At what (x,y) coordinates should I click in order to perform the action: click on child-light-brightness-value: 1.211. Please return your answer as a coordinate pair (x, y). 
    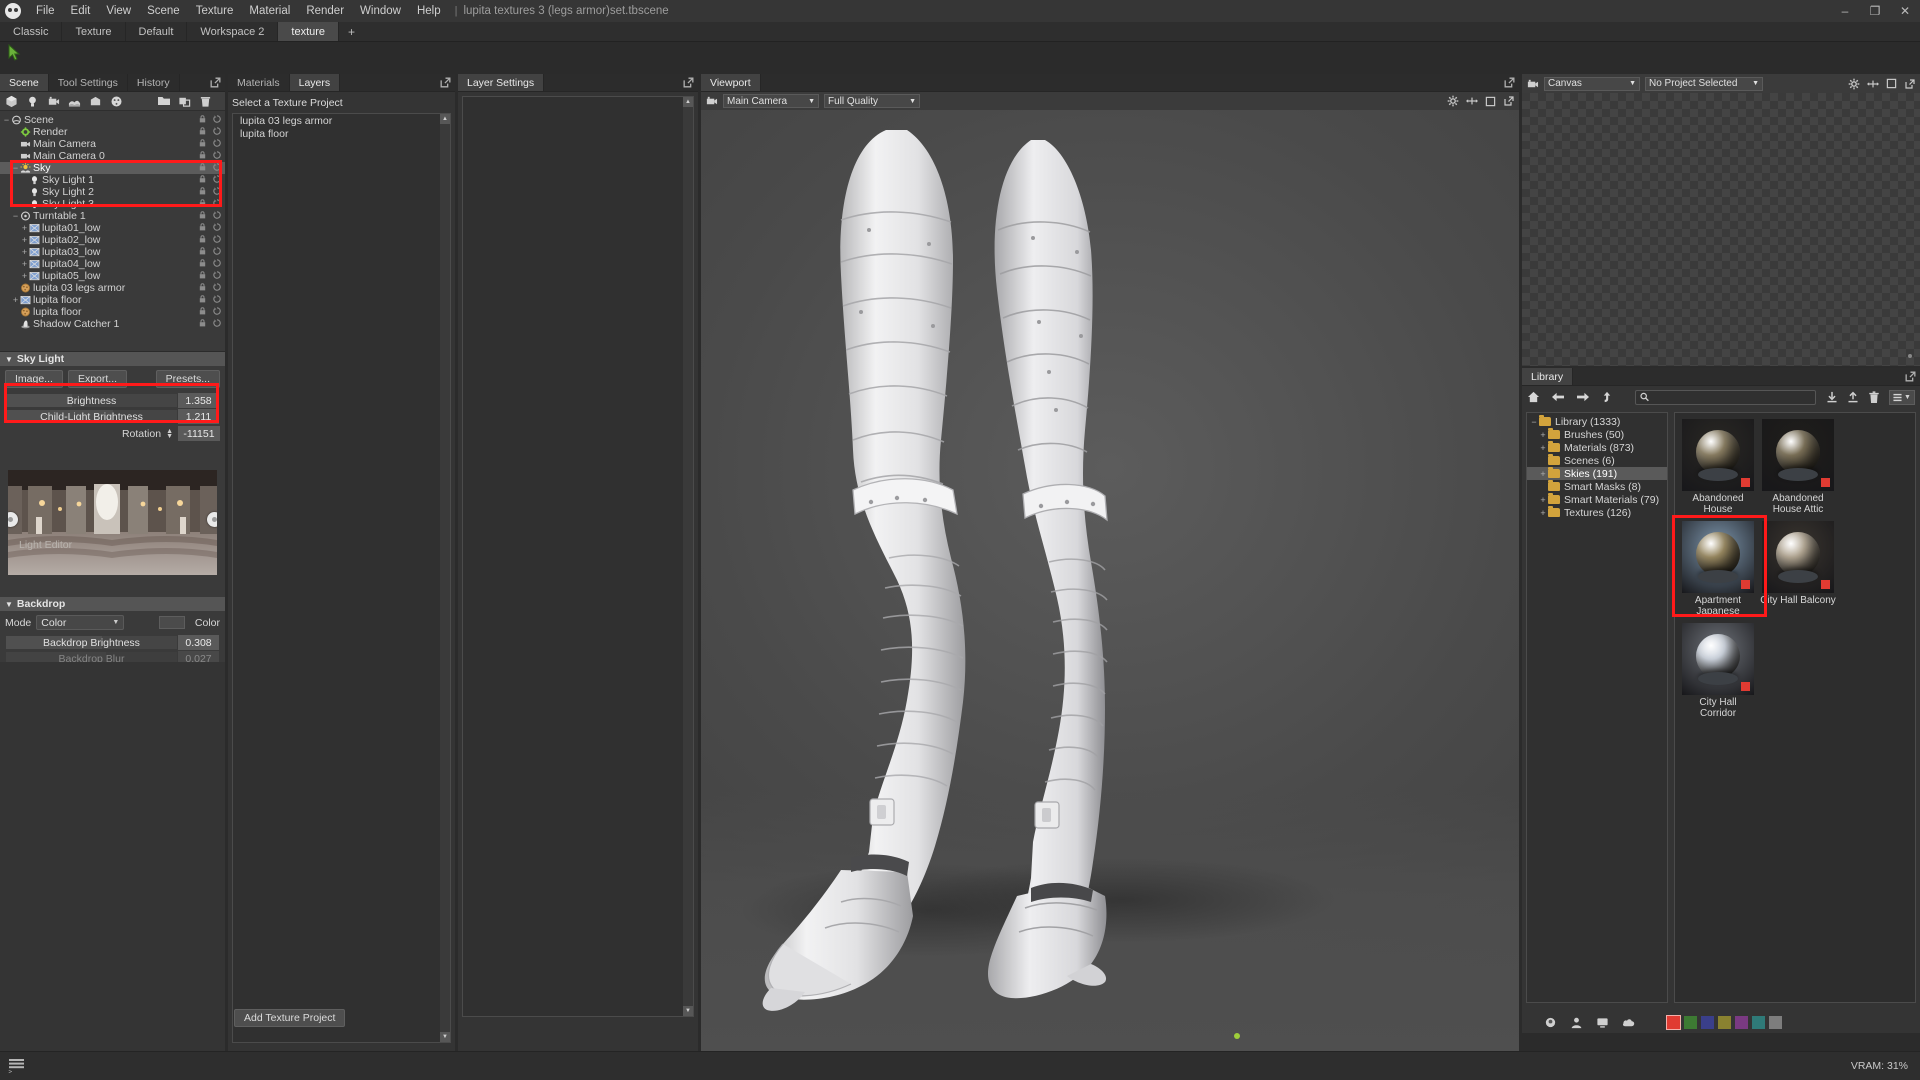
    Looking at the image, I should click on (198, 416).